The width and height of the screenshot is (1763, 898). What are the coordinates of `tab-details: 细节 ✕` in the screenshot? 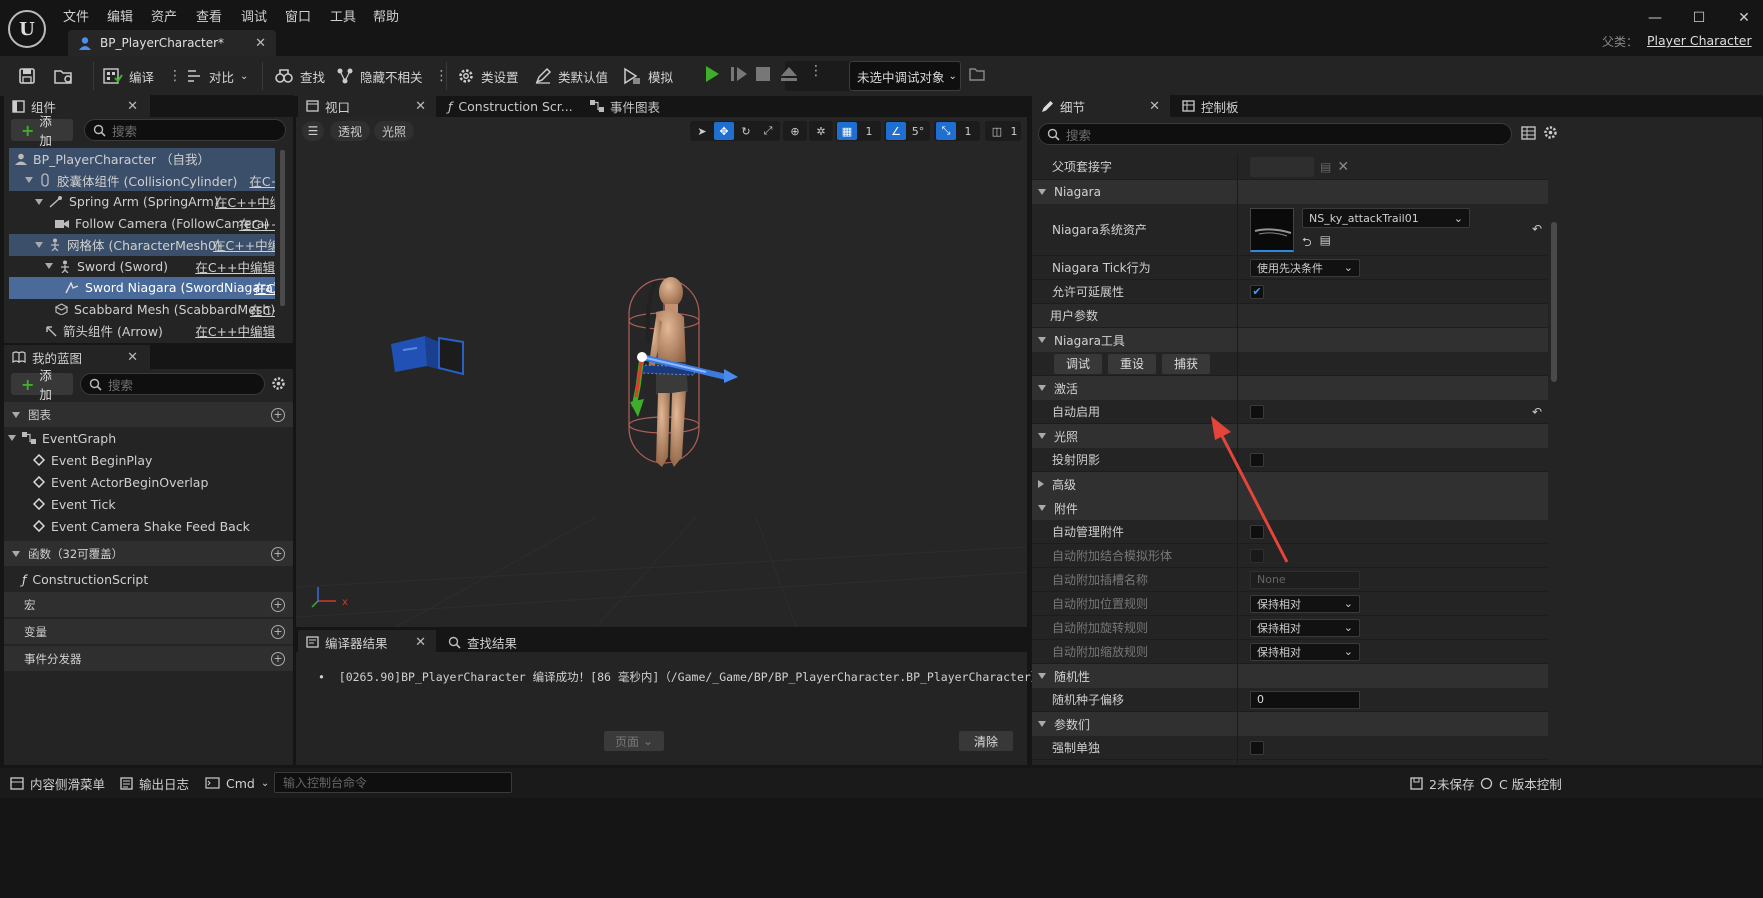 It's located at (1101, 106).